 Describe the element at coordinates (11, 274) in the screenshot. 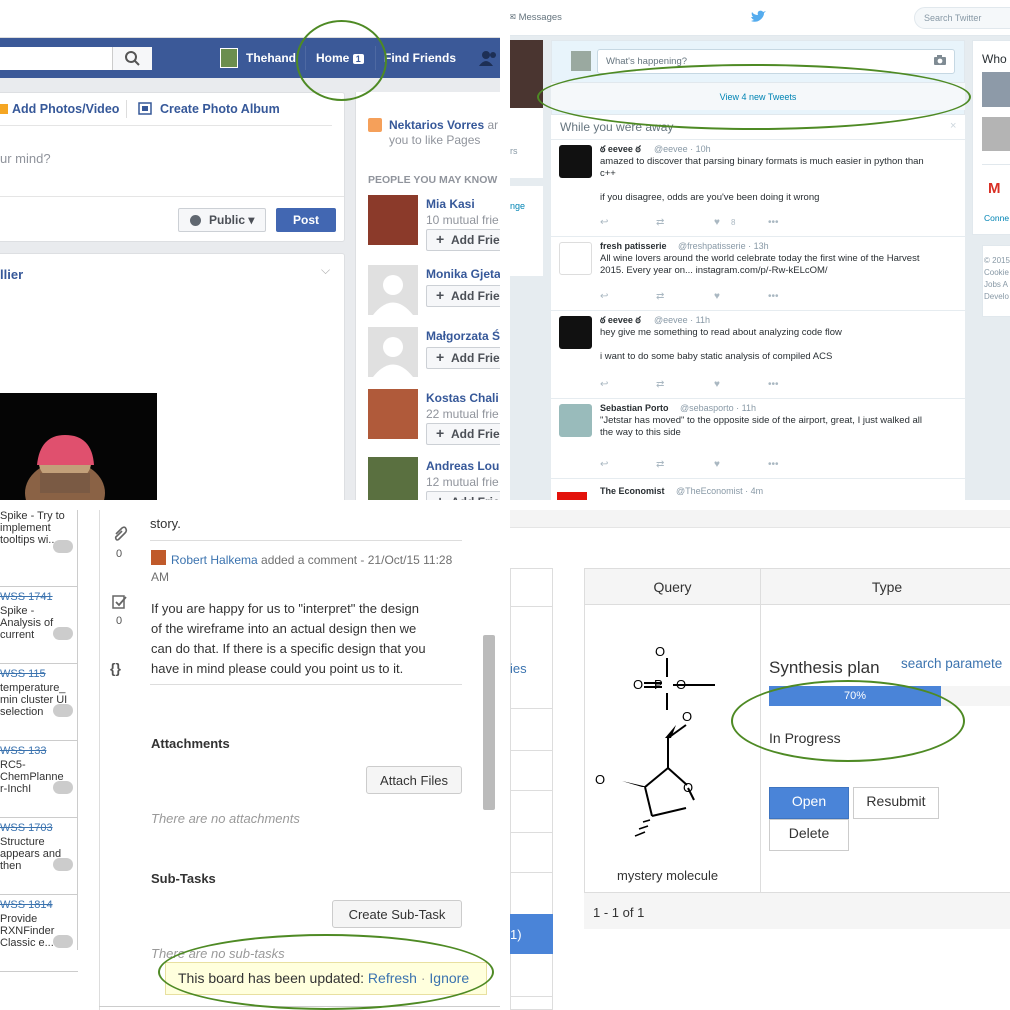

I see `story-author: llier` at that location.